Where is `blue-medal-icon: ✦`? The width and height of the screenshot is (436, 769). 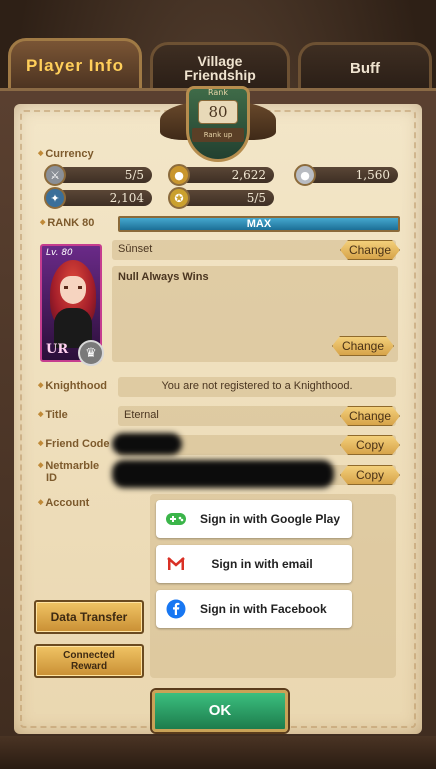
blue-medal-icon: ✦ is located at coordinates (55, 198).